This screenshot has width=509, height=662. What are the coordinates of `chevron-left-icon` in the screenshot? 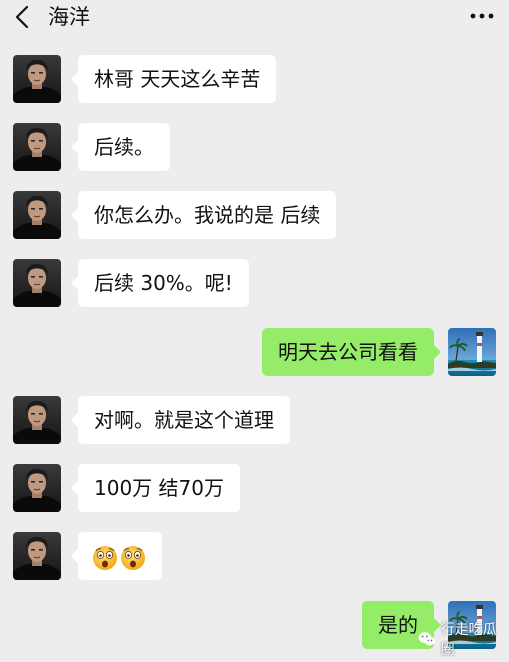 It's located at (22, 17).